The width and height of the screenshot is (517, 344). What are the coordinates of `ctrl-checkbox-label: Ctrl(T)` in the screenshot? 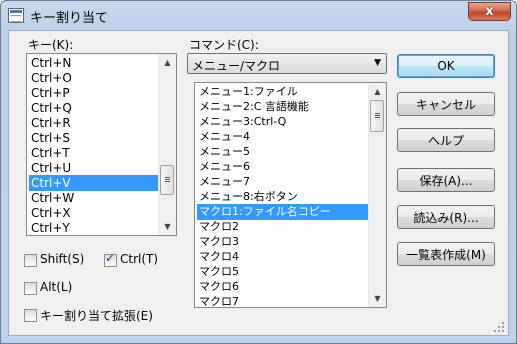 It's located at (139, 259).